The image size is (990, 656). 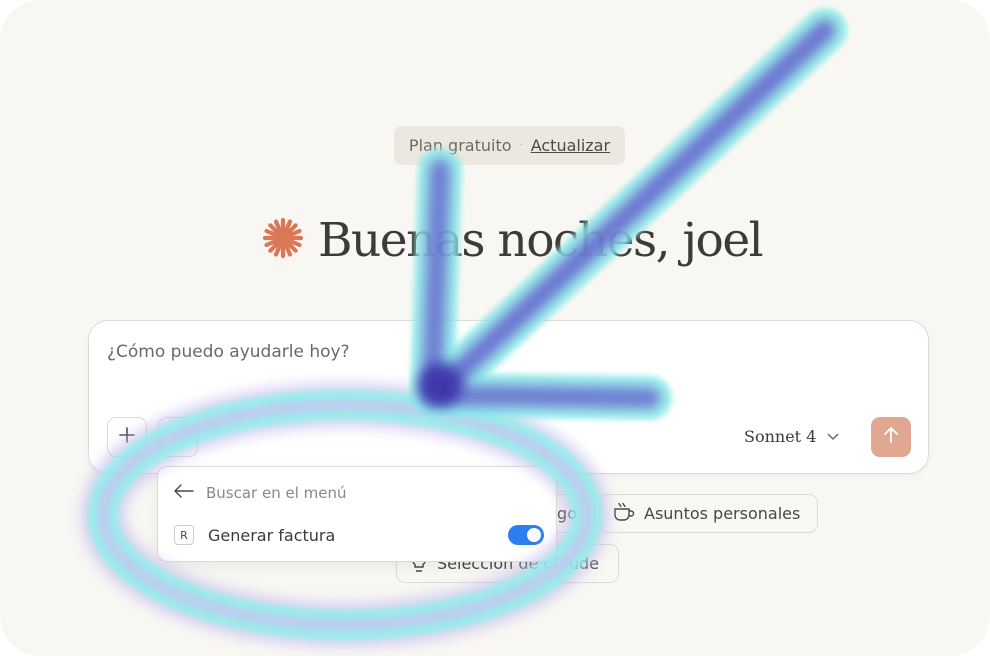 What do you see at coordinates (184, 535) in the screenshot?
I see `menu-item-badge: R` at bounding box center [184, 535].